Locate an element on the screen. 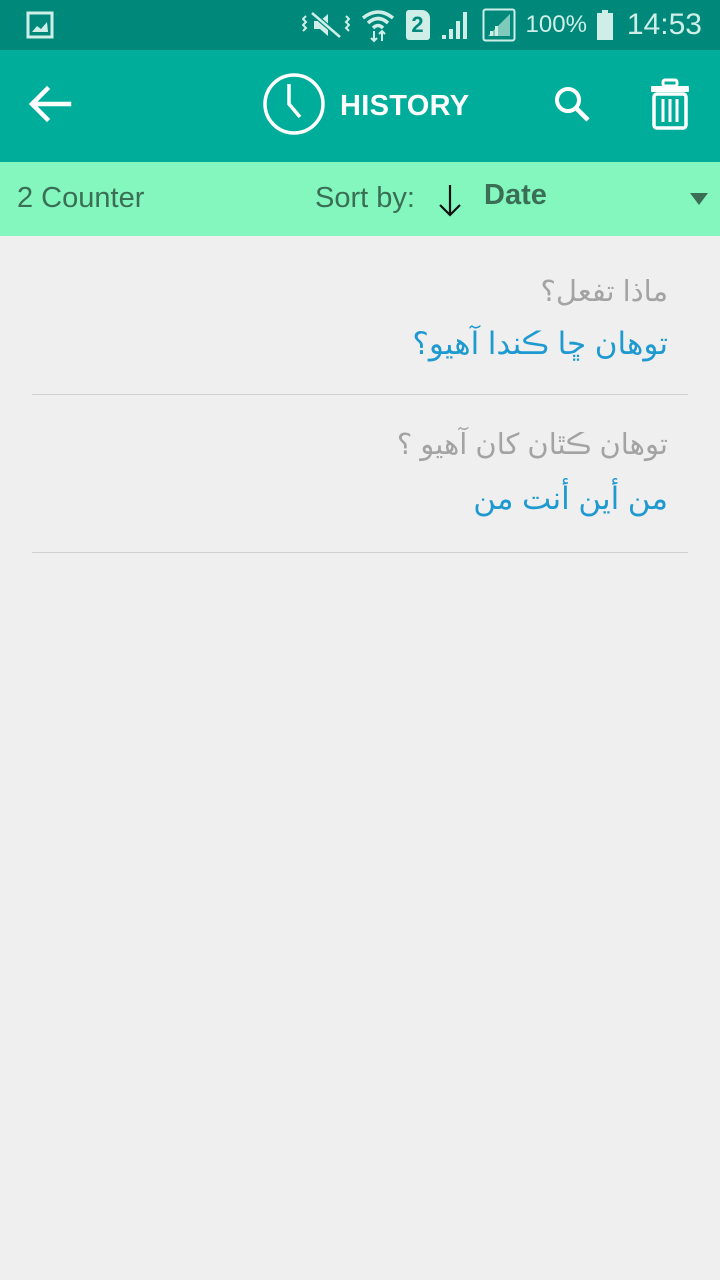  sort-by-label: Sort by: is located at coordinates (365, 198).